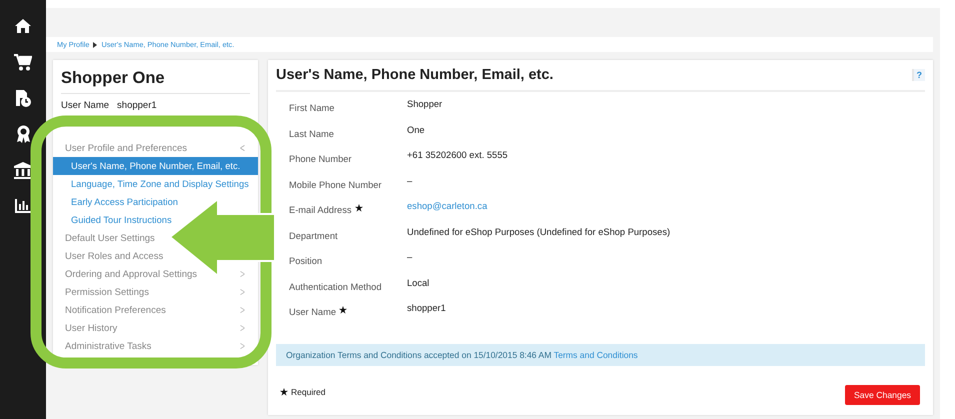 This screenshot has height=419, width=955. What do you see at coordinates (882, 394) in the screenshot?
I see `save-changes-button: Save Changes` at bounding box center [882, 394].